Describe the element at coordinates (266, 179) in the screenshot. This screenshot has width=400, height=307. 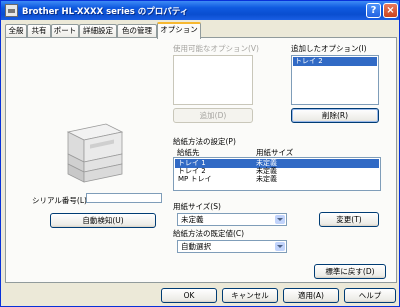
I see `size-cell: 未定義` at that location.